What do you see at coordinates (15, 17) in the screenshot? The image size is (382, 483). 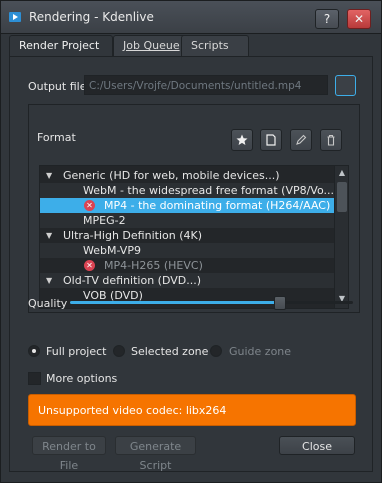 I see `kdenlive-app-icon` at bounding box center [15, 17].